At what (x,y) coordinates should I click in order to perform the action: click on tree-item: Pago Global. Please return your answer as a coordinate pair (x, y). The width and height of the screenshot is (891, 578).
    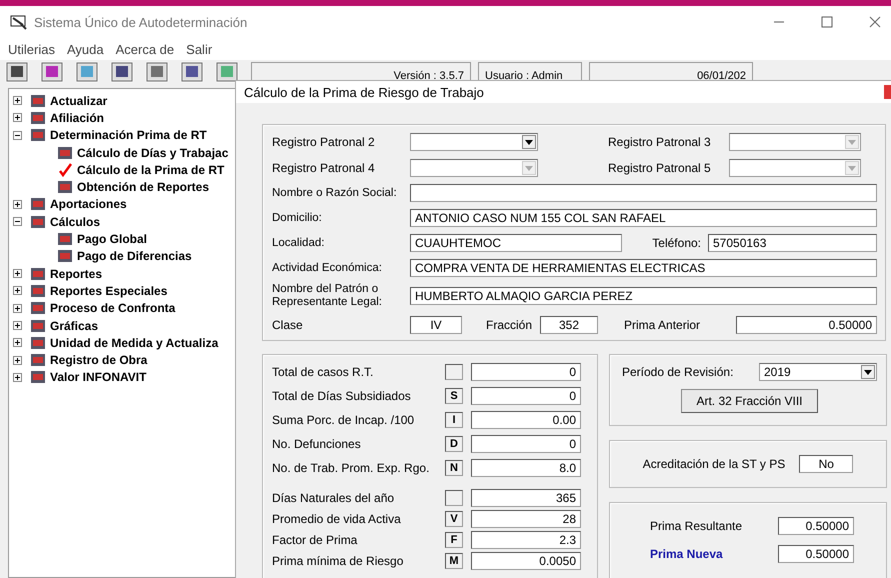
    Looking at the image, I should click on (112, 239).